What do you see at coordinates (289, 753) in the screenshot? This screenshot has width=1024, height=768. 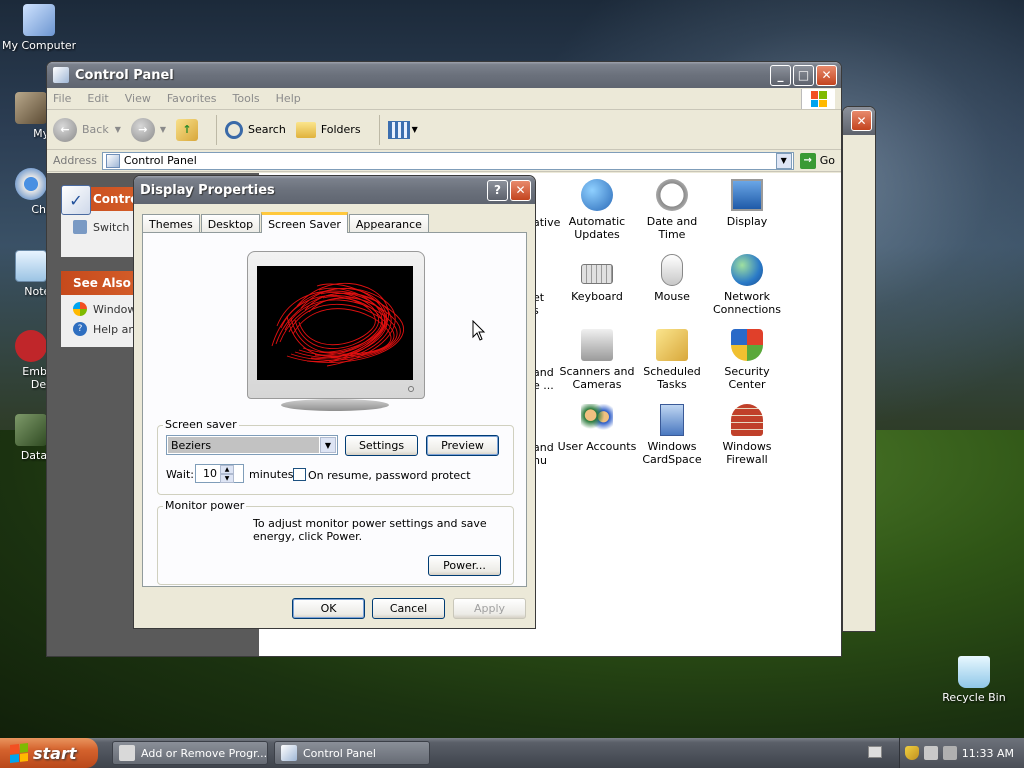 I see `control-panel-small-icon` at bounding box center [289, 753].